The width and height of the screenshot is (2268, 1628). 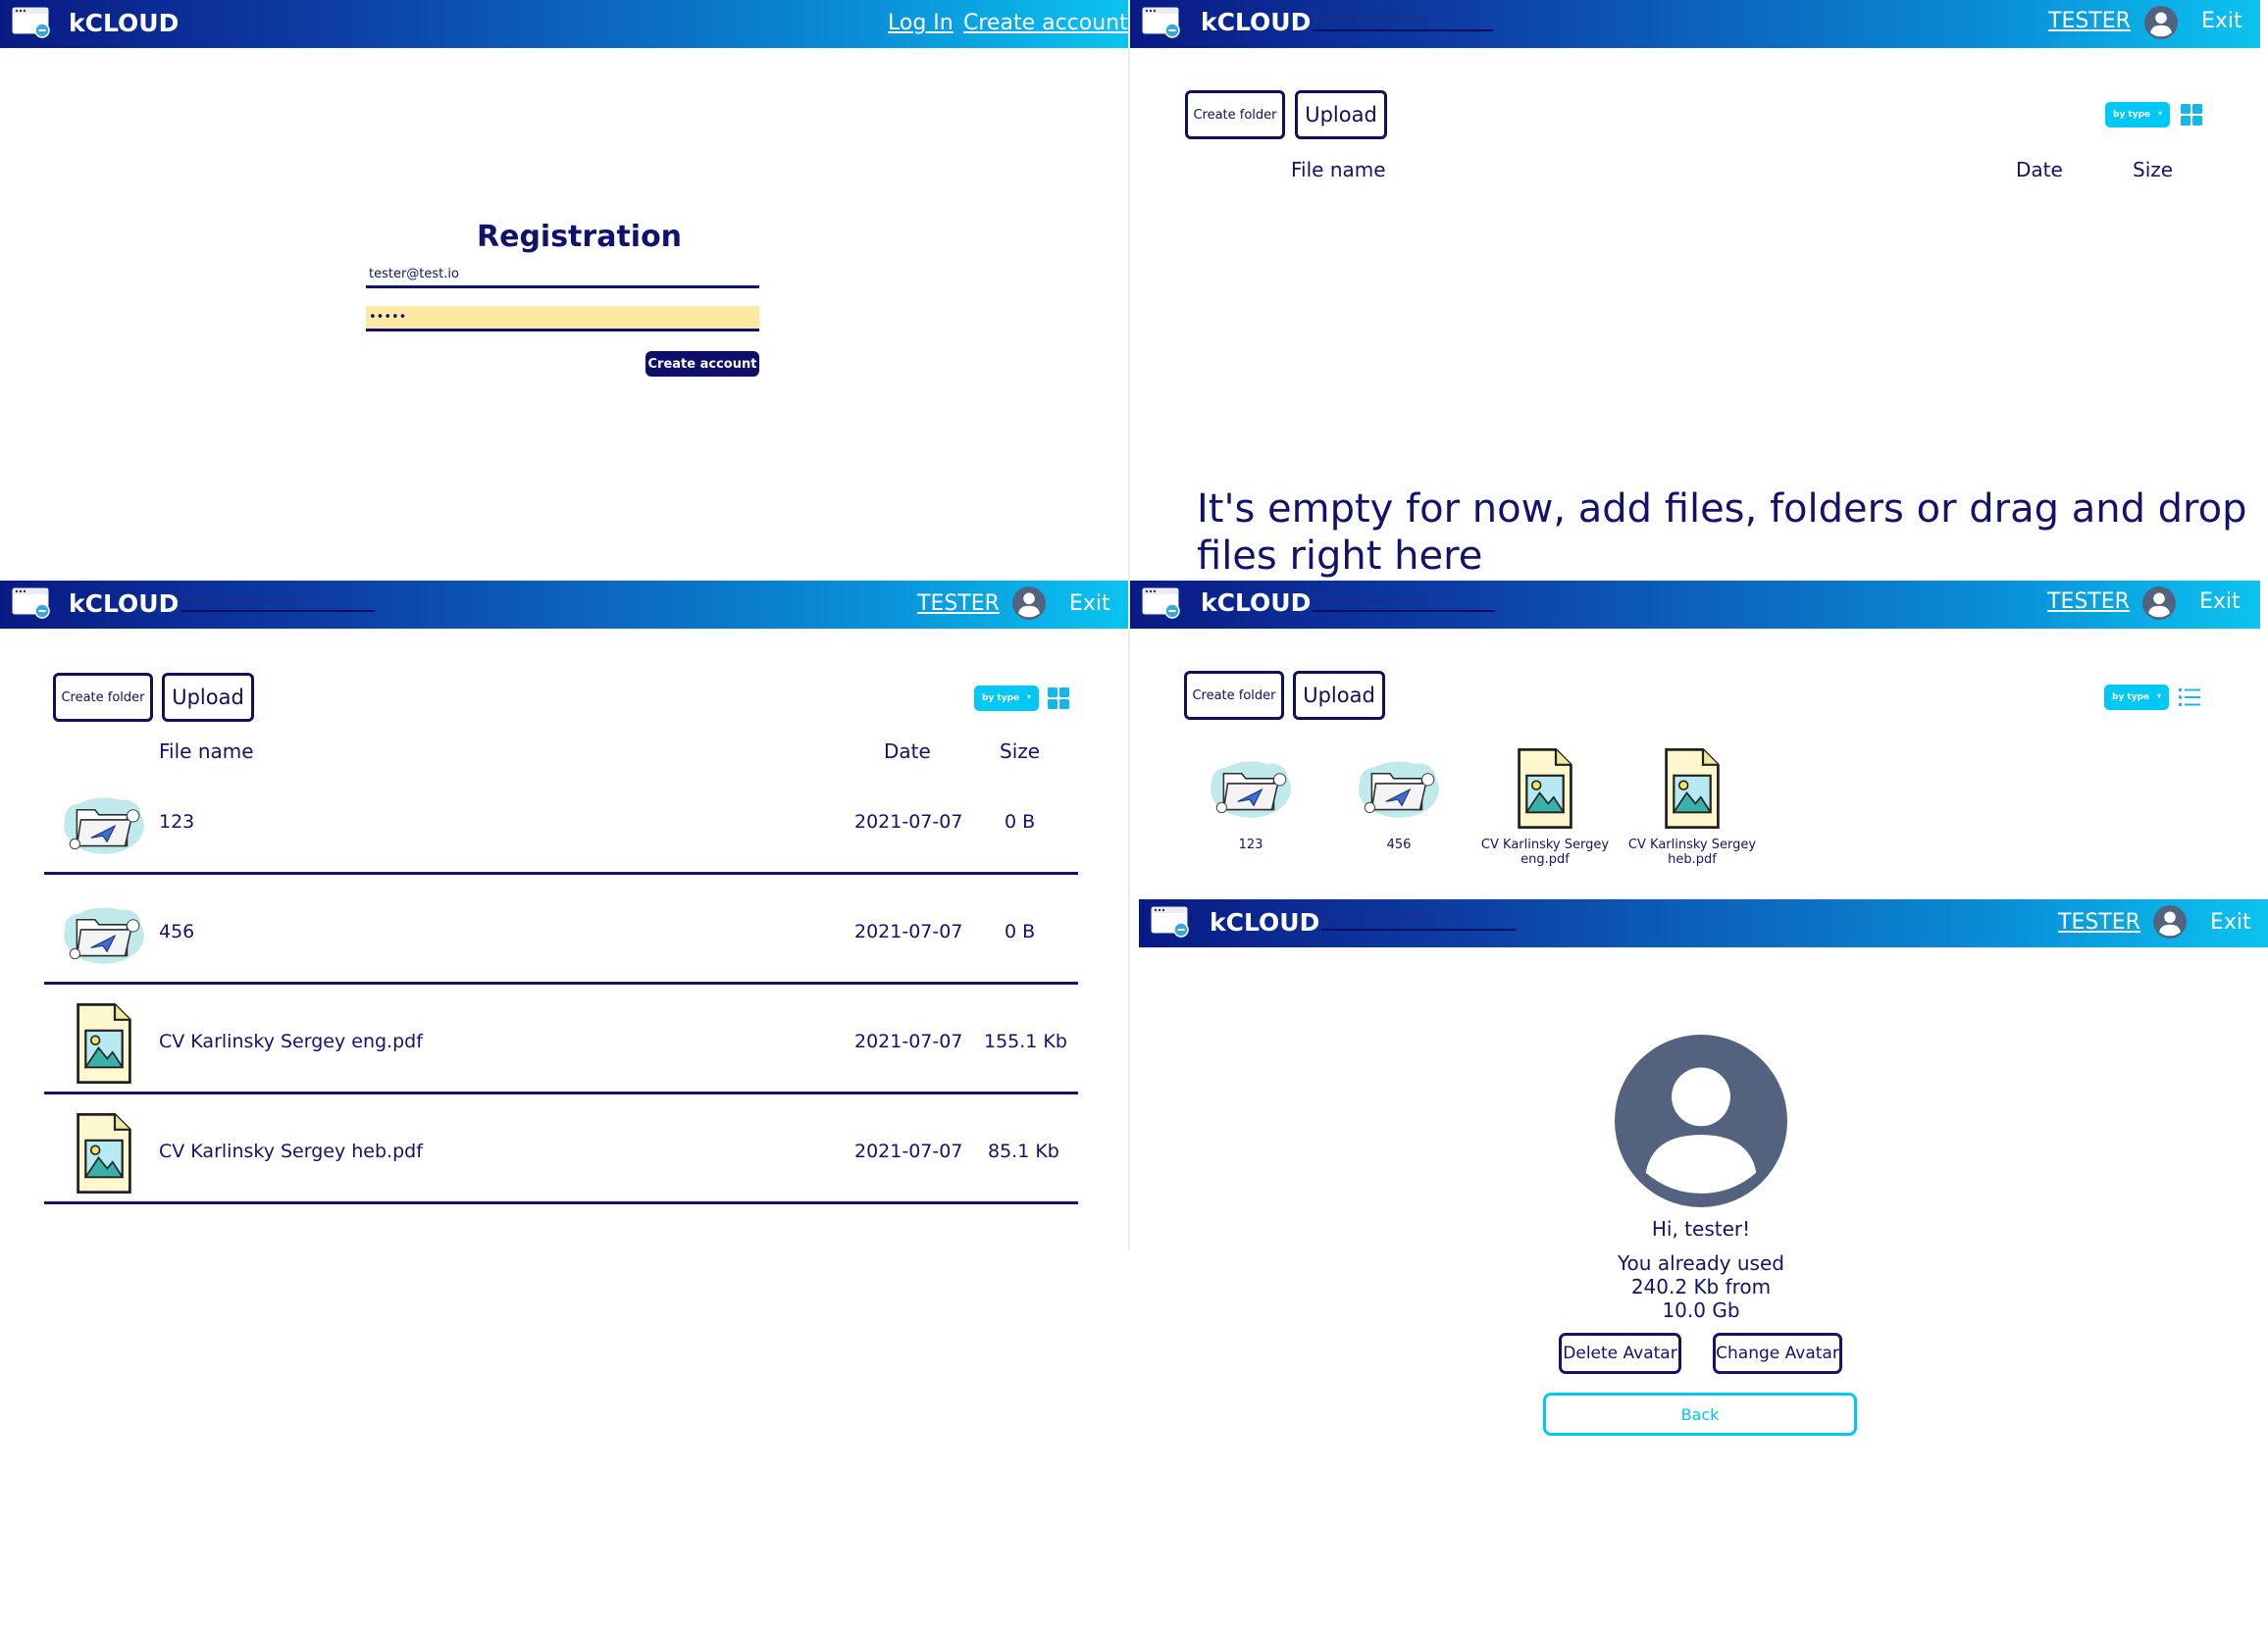 What do you see at coordinates (1701, 1263) in the screenshot?
I see `usage-text-1: You already used` at bounding box center [1701, 1263].